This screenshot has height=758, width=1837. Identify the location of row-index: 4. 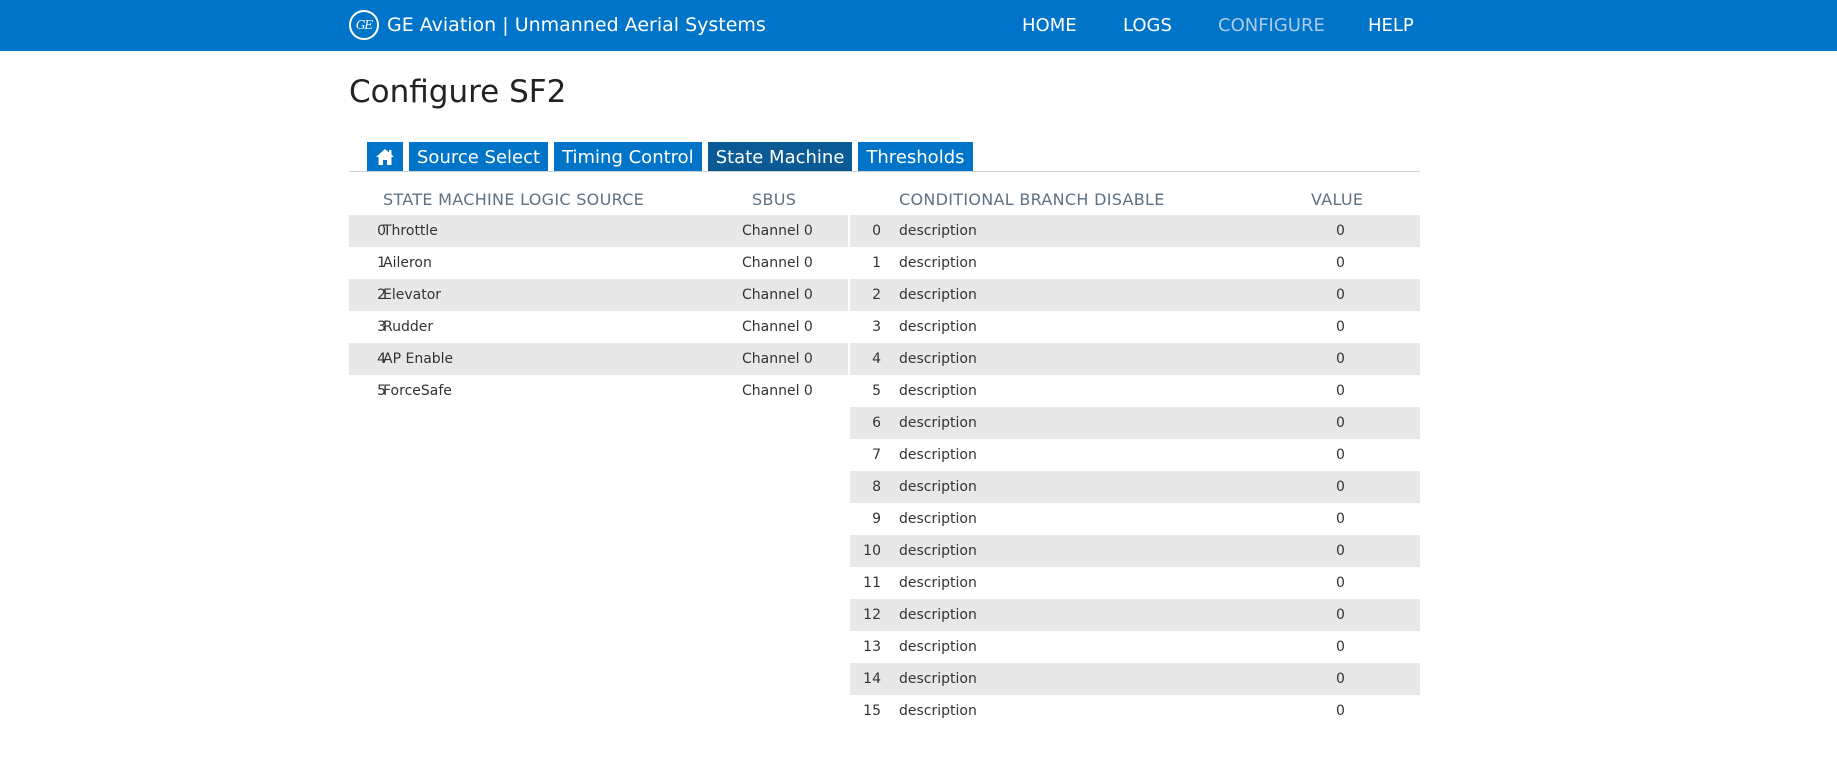
(876, 359).